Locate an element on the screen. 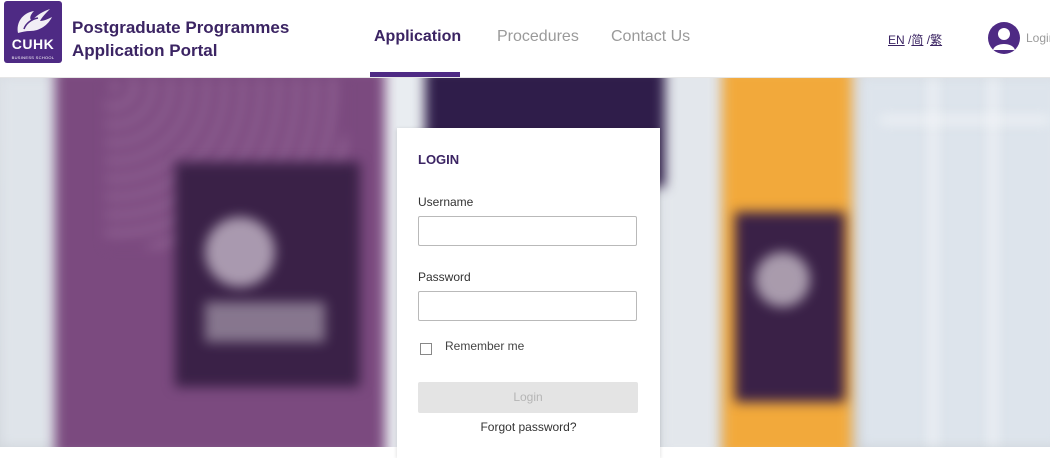  active-tab-indicator is located at coordinates (415, 74).